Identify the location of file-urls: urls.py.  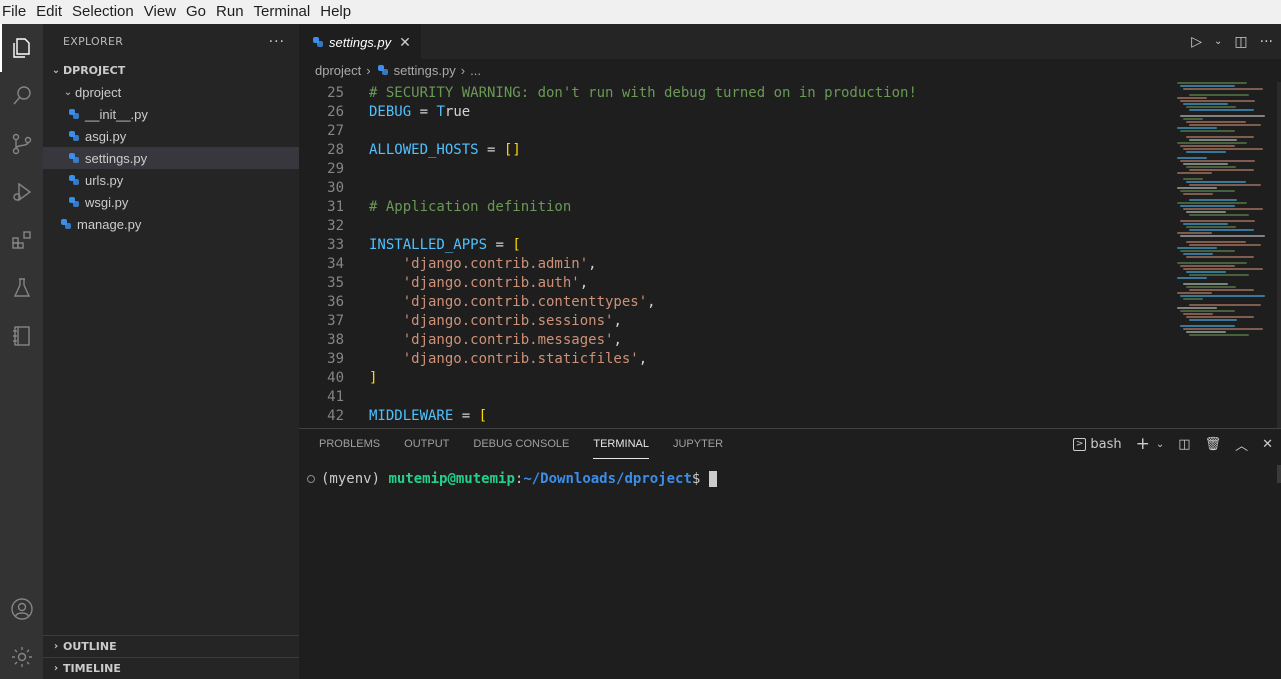
(171, 180).